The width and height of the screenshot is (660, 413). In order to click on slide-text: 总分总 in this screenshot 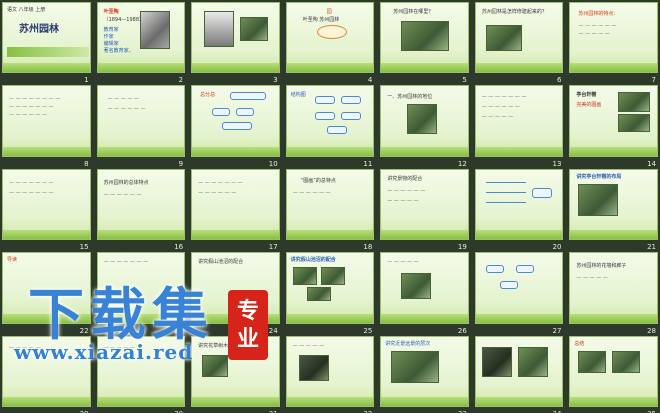, I will do `click(208, 95)`.